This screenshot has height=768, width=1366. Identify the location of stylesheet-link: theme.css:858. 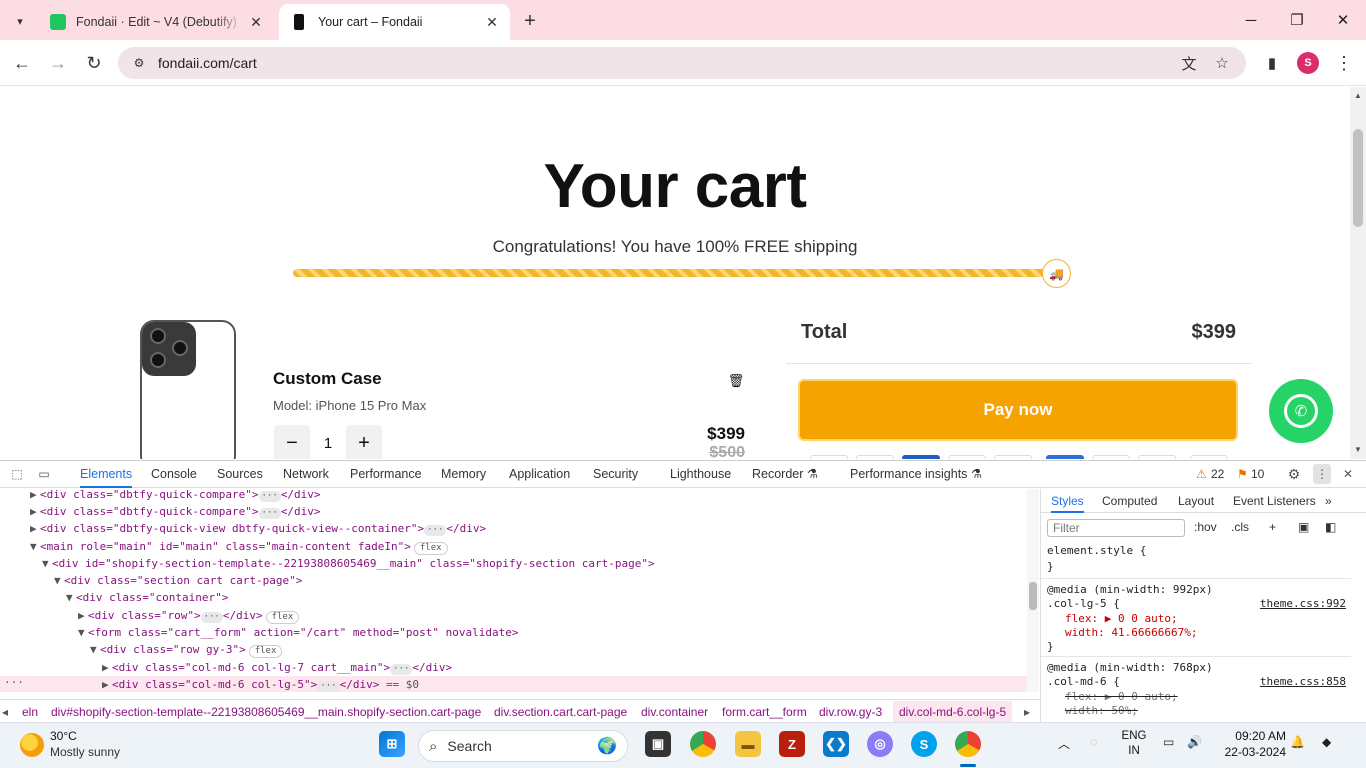
(1303, 681).